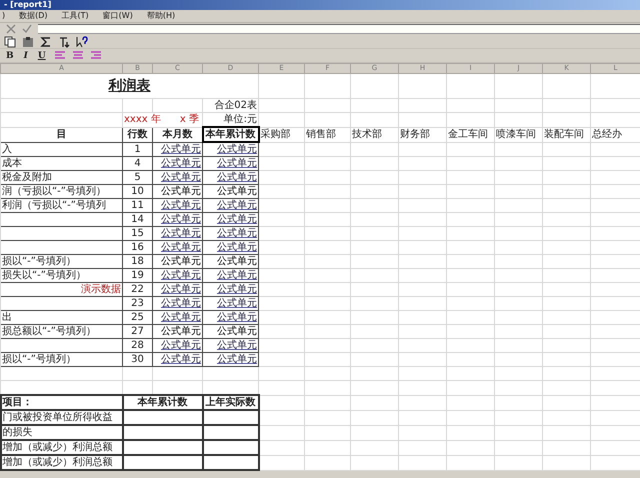  Describe the element at coordinates (7, 318) in the screenshot. I see `table-cell: 出` at that location.